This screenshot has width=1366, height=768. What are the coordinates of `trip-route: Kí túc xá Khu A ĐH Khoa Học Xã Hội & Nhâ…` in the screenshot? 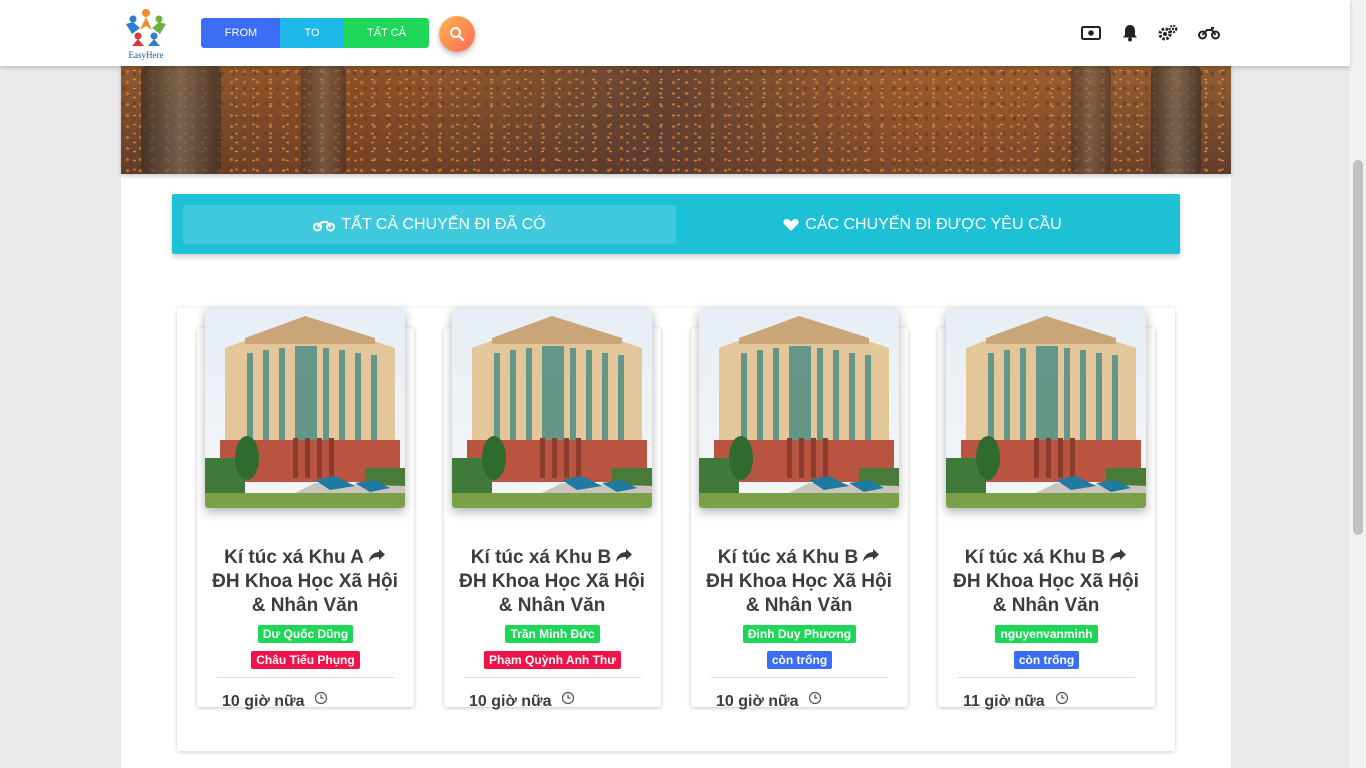 It's located at (305, 582).